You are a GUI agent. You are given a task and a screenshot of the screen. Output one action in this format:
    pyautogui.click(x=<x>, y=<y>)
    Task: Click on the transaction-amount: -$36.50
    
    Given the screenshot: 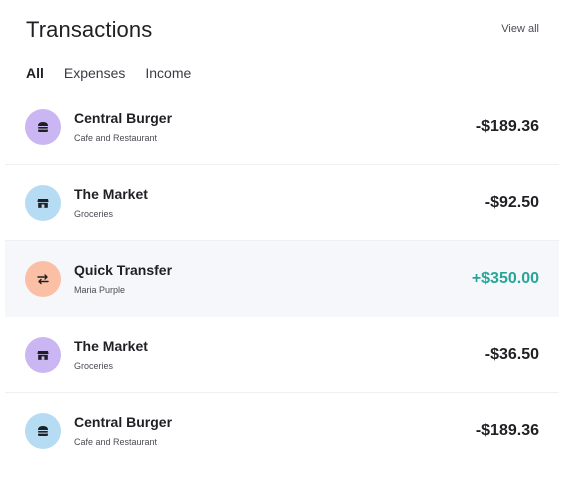 What is the action you would take?
    pyautogui.click(x=511, y=354)
    